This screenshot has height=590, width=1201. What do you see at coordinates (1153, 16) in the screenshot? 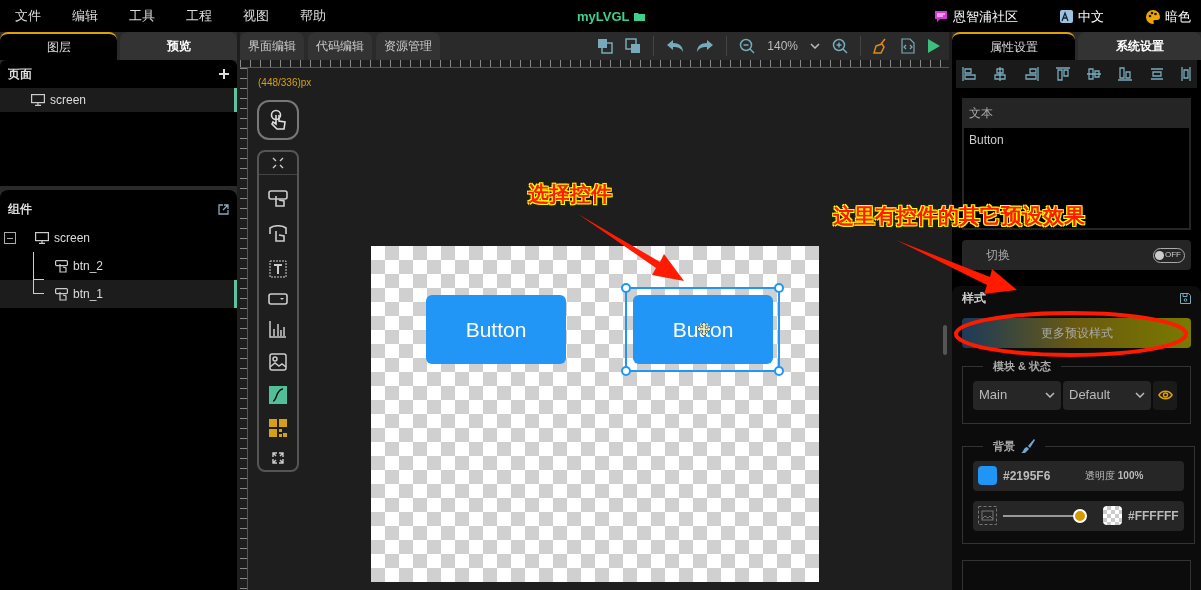
I see `palette-icon` at bounding box center [1153, 16].